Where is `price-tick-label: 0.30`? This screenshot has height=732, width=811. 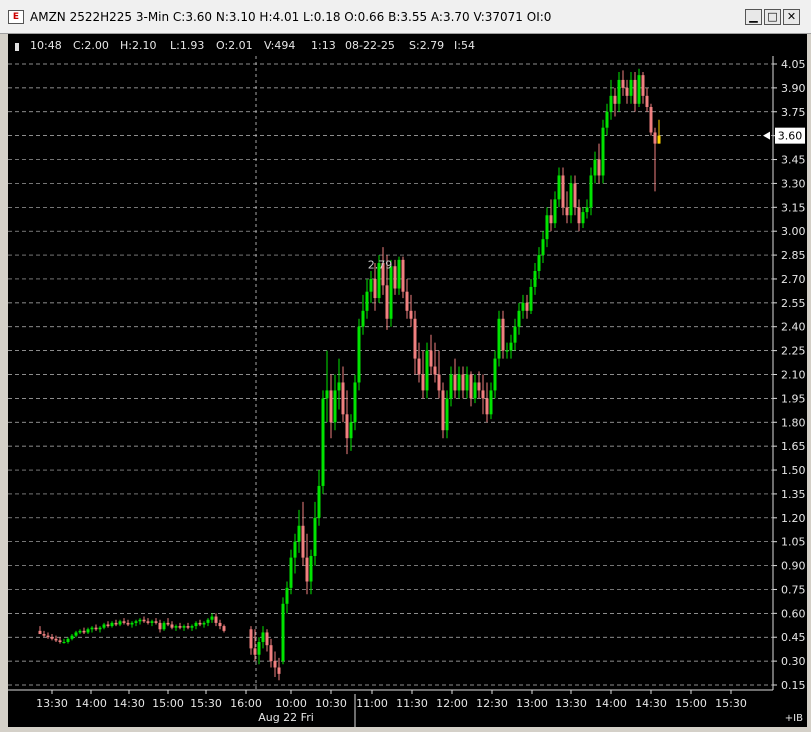
price-tick-label: 0.30 is located at coordinates (793, 661).